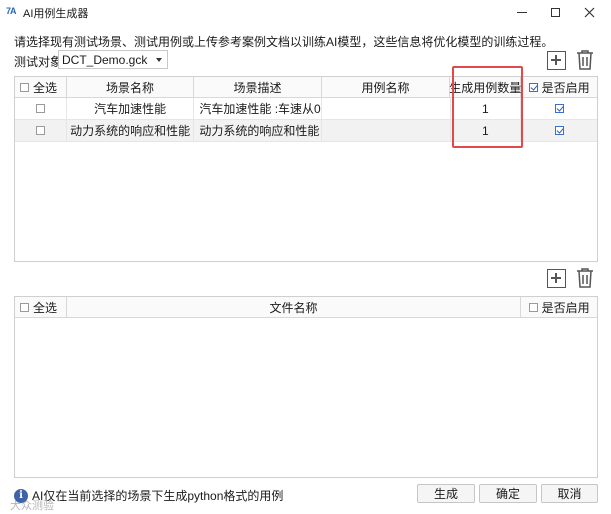 This screenshot has height=514, width=611. Describe the element at coordinates (565, 307) in the screenshot. I see `file-enabled-header-label: 是否启用` at that location.